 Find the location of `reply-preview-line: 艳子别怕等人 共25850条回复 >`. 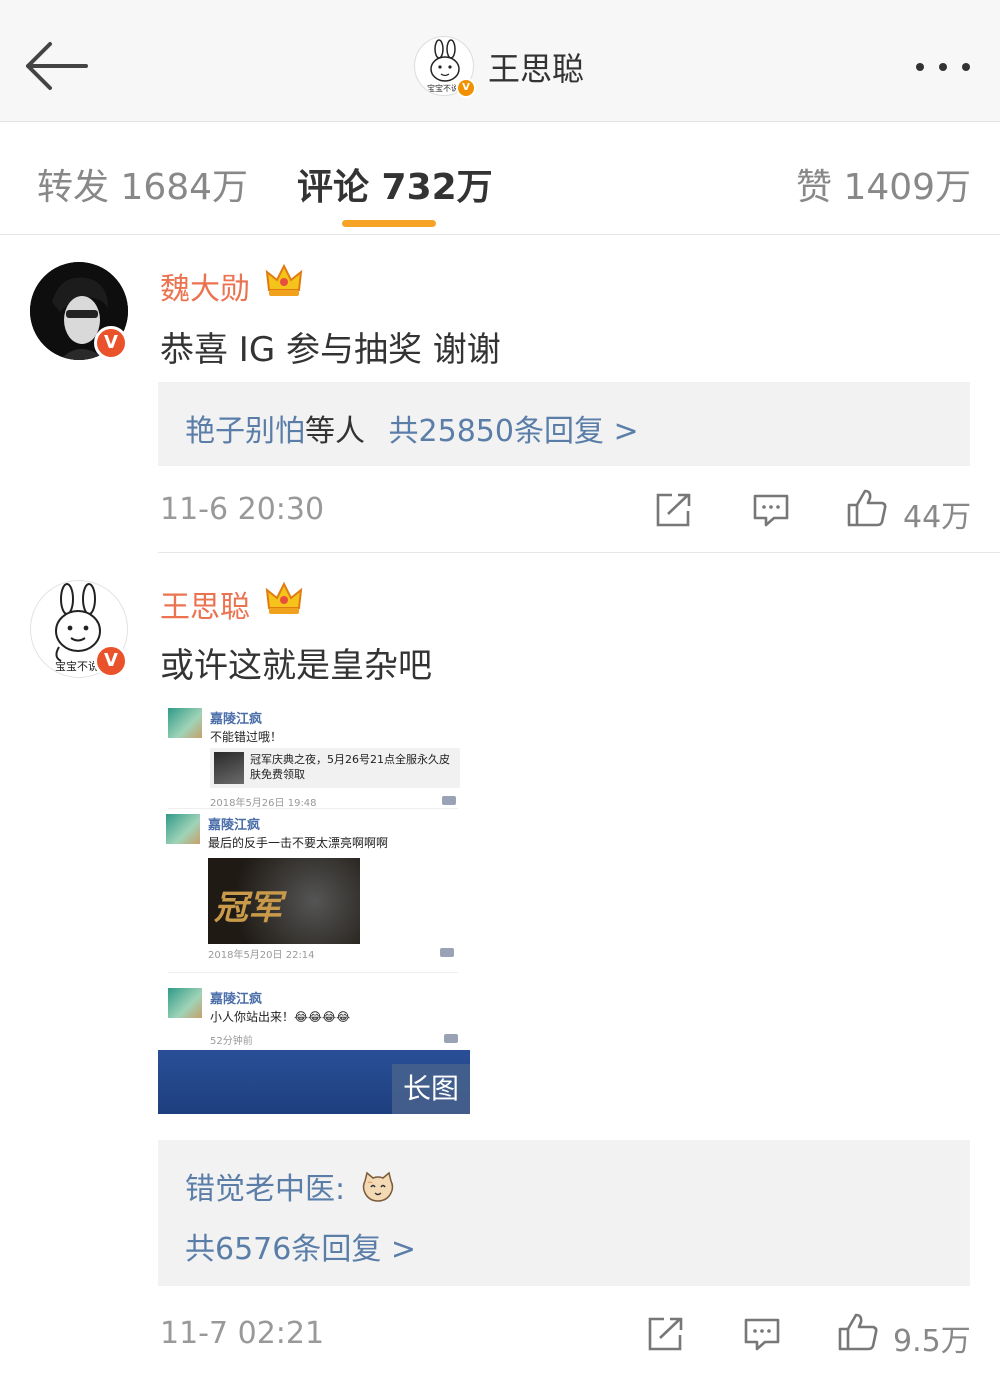

reply-preview-line: 艳子别怕等人 共25850条回复 > is located at coordinates (412, 428).